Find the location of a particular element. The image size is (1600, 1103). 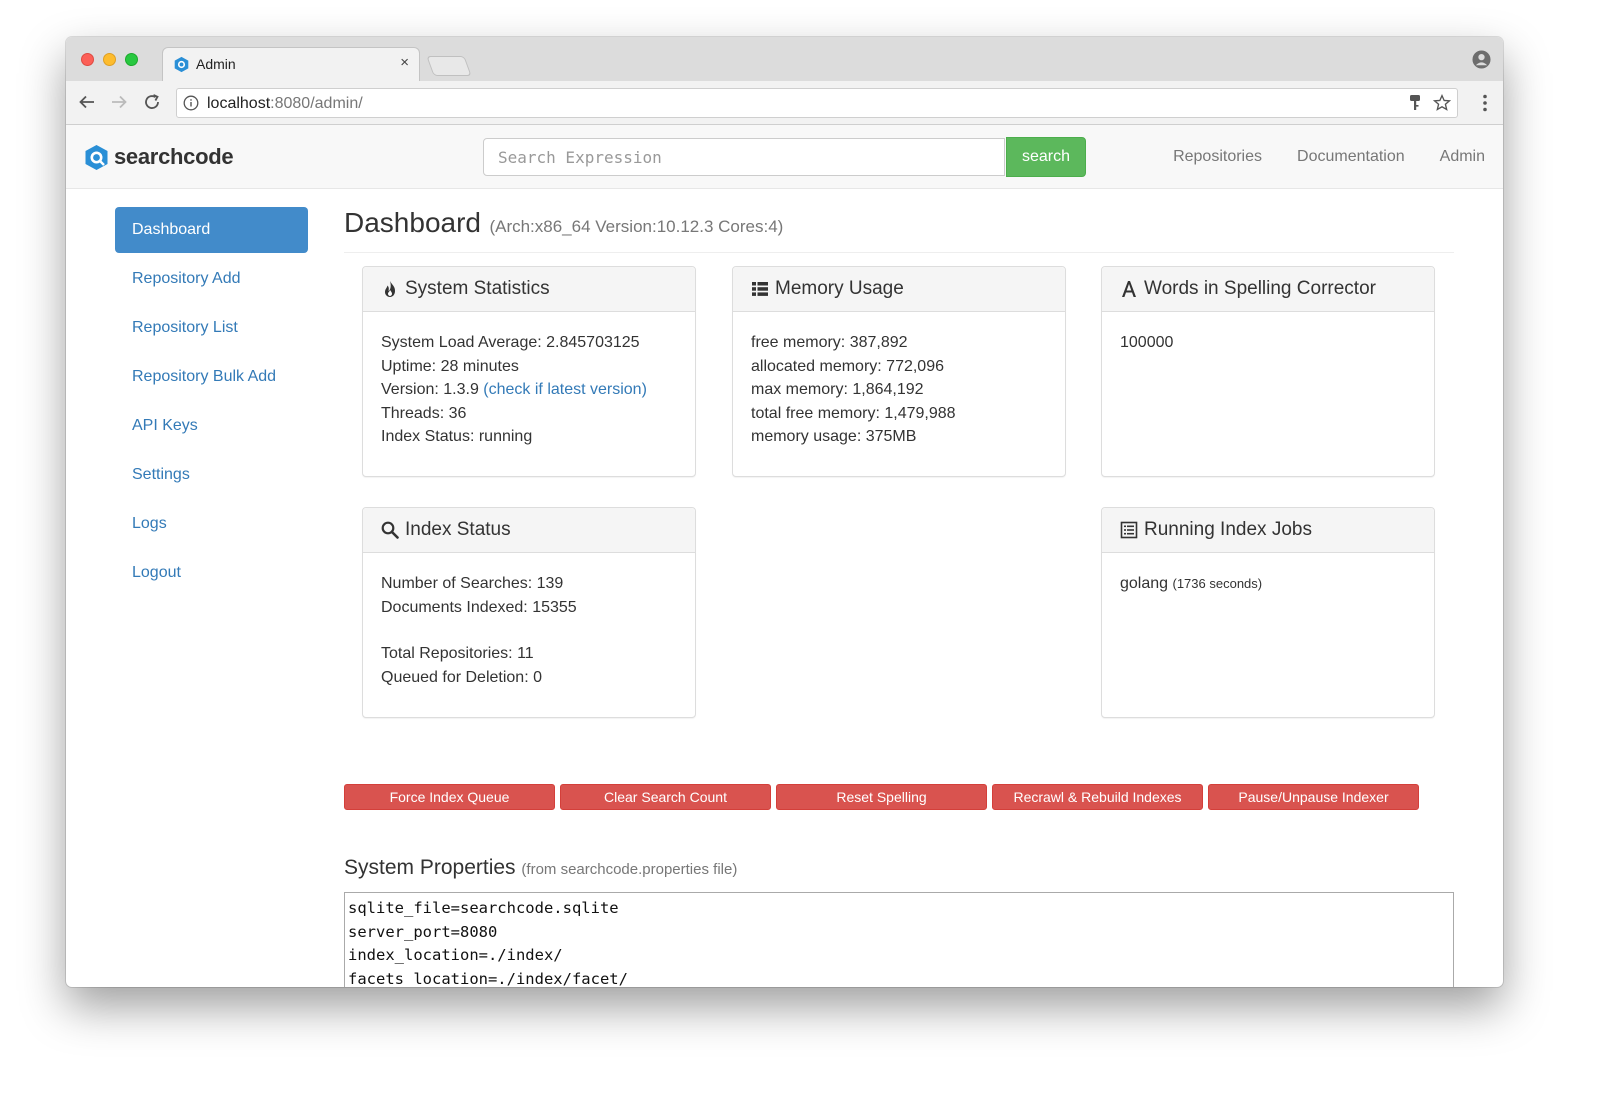

new-tab-button is located at coordinates (449, 66).